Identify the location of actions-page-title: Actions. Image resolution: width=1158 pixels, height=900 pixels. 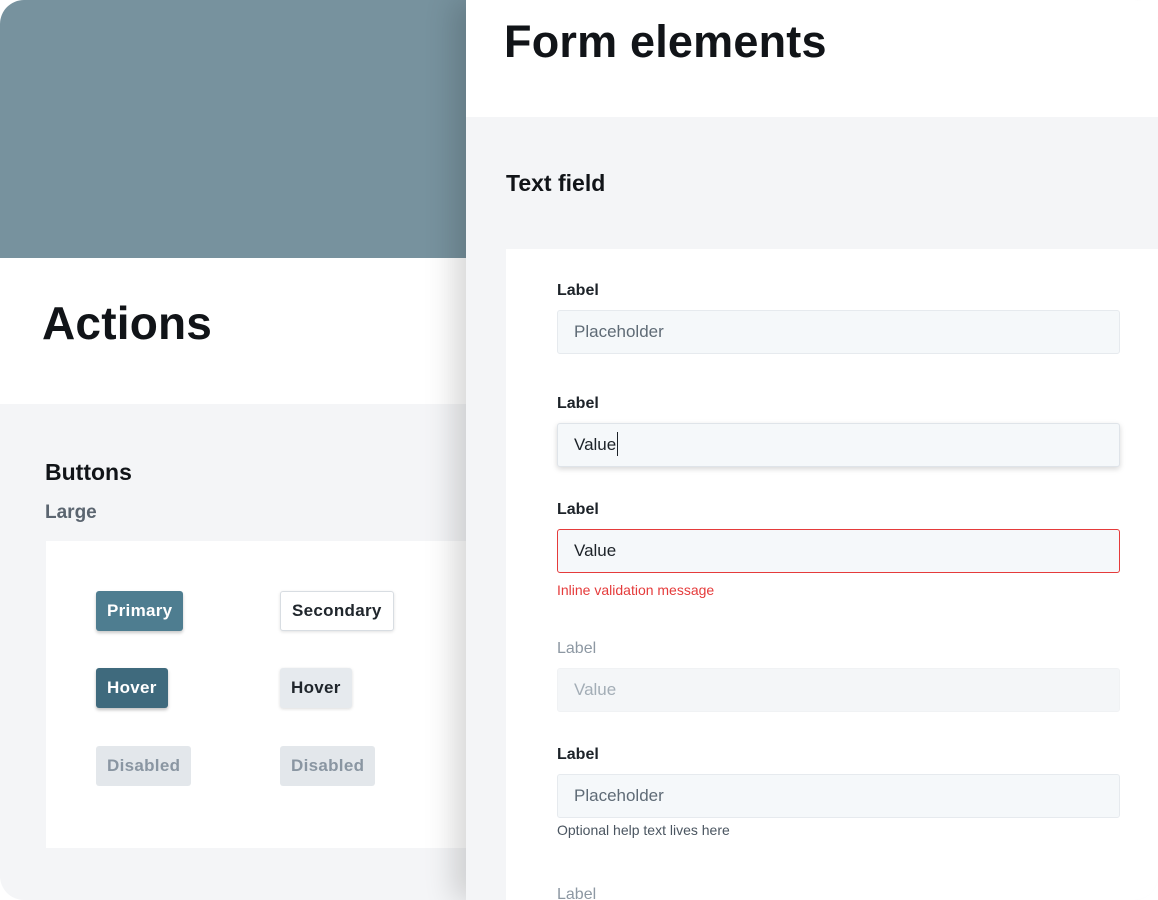
(127, 323).